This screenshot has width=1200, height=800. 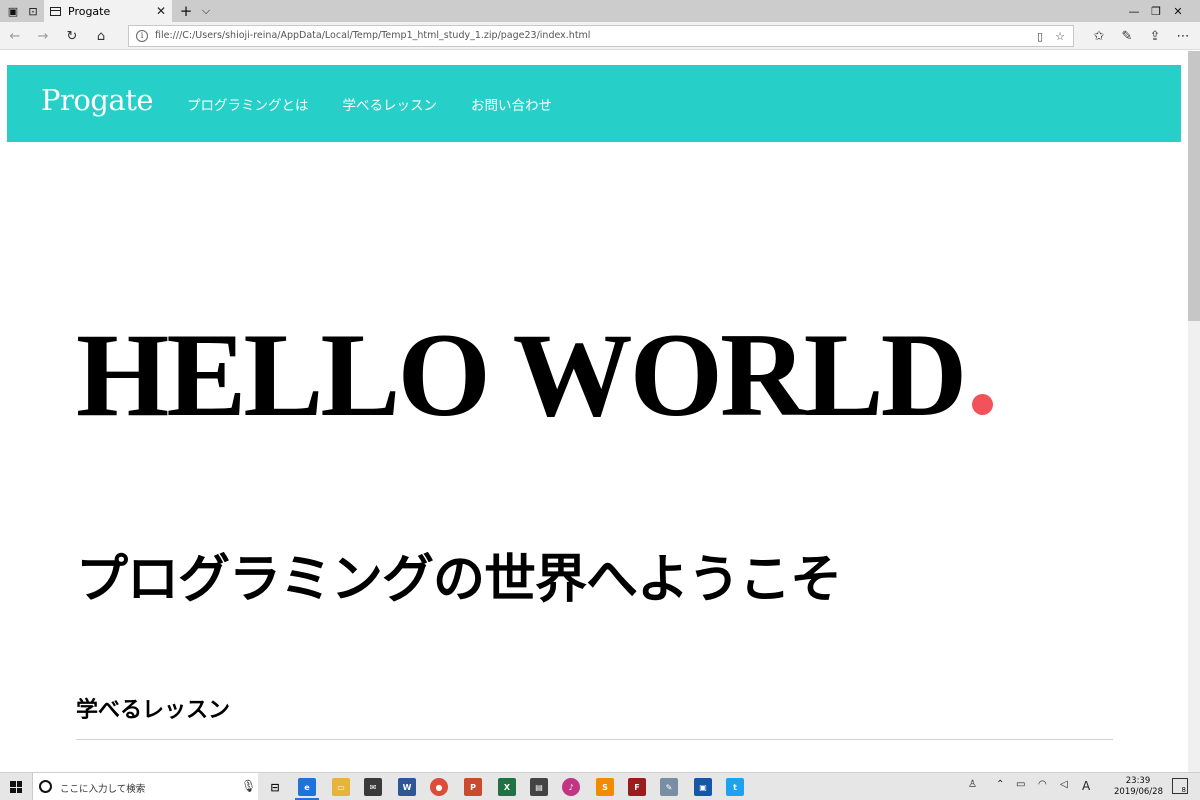 What do you see at coordinates (1194, 186) in the screenshot?
I see `scrollbar-thumb` at bounding box center [1194, 186].